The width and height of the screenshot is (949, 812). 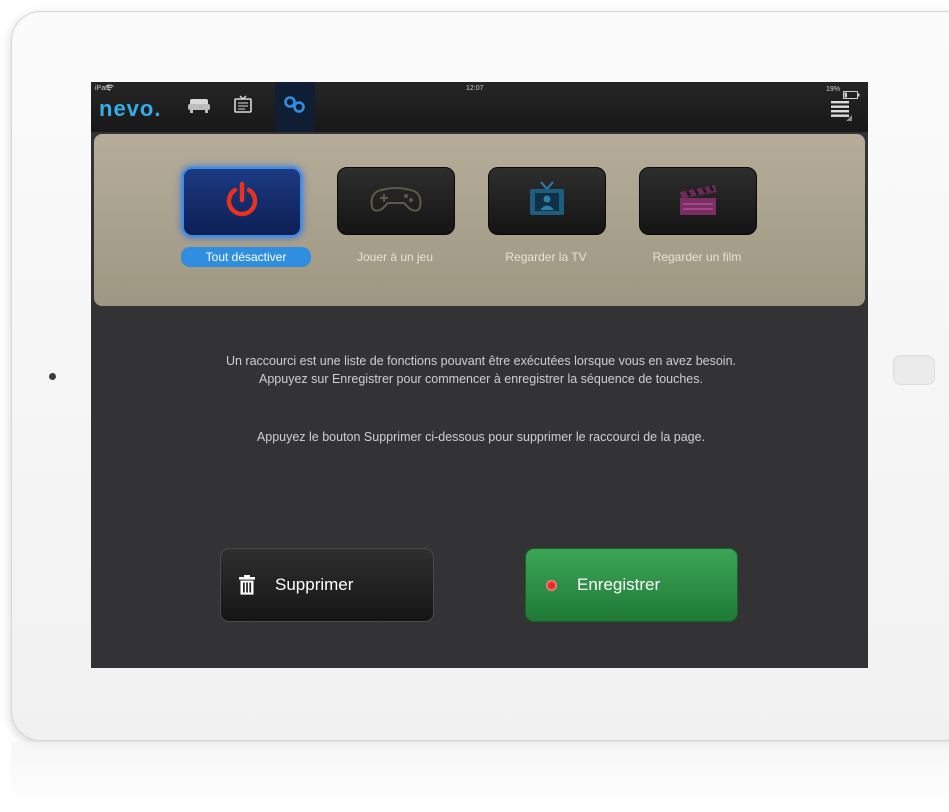 I want to click on sofa-icon, so click(x=199, y=107).